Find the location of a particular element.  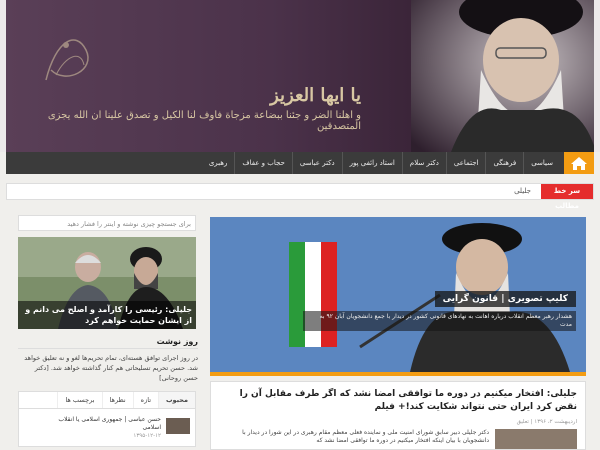

nav-item-dr-abbasi: دکتر عباسی is located at coordinates (317, 163).